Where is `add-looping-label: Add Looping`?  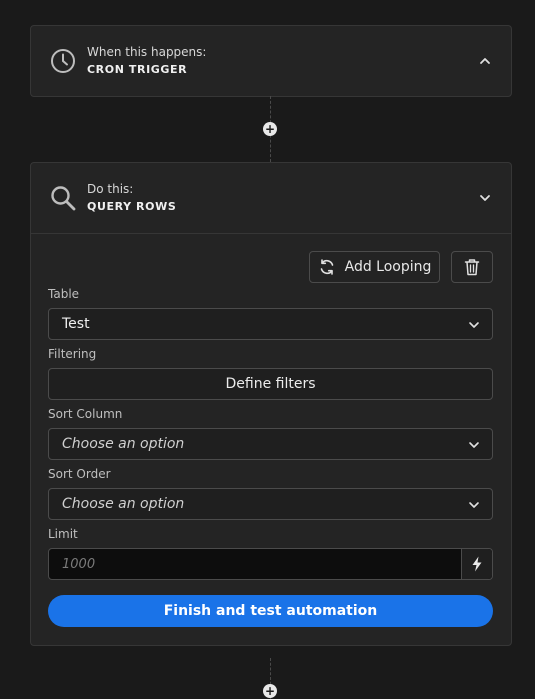 add-looping-label: Add Looping is located at coordinates (388, 267).